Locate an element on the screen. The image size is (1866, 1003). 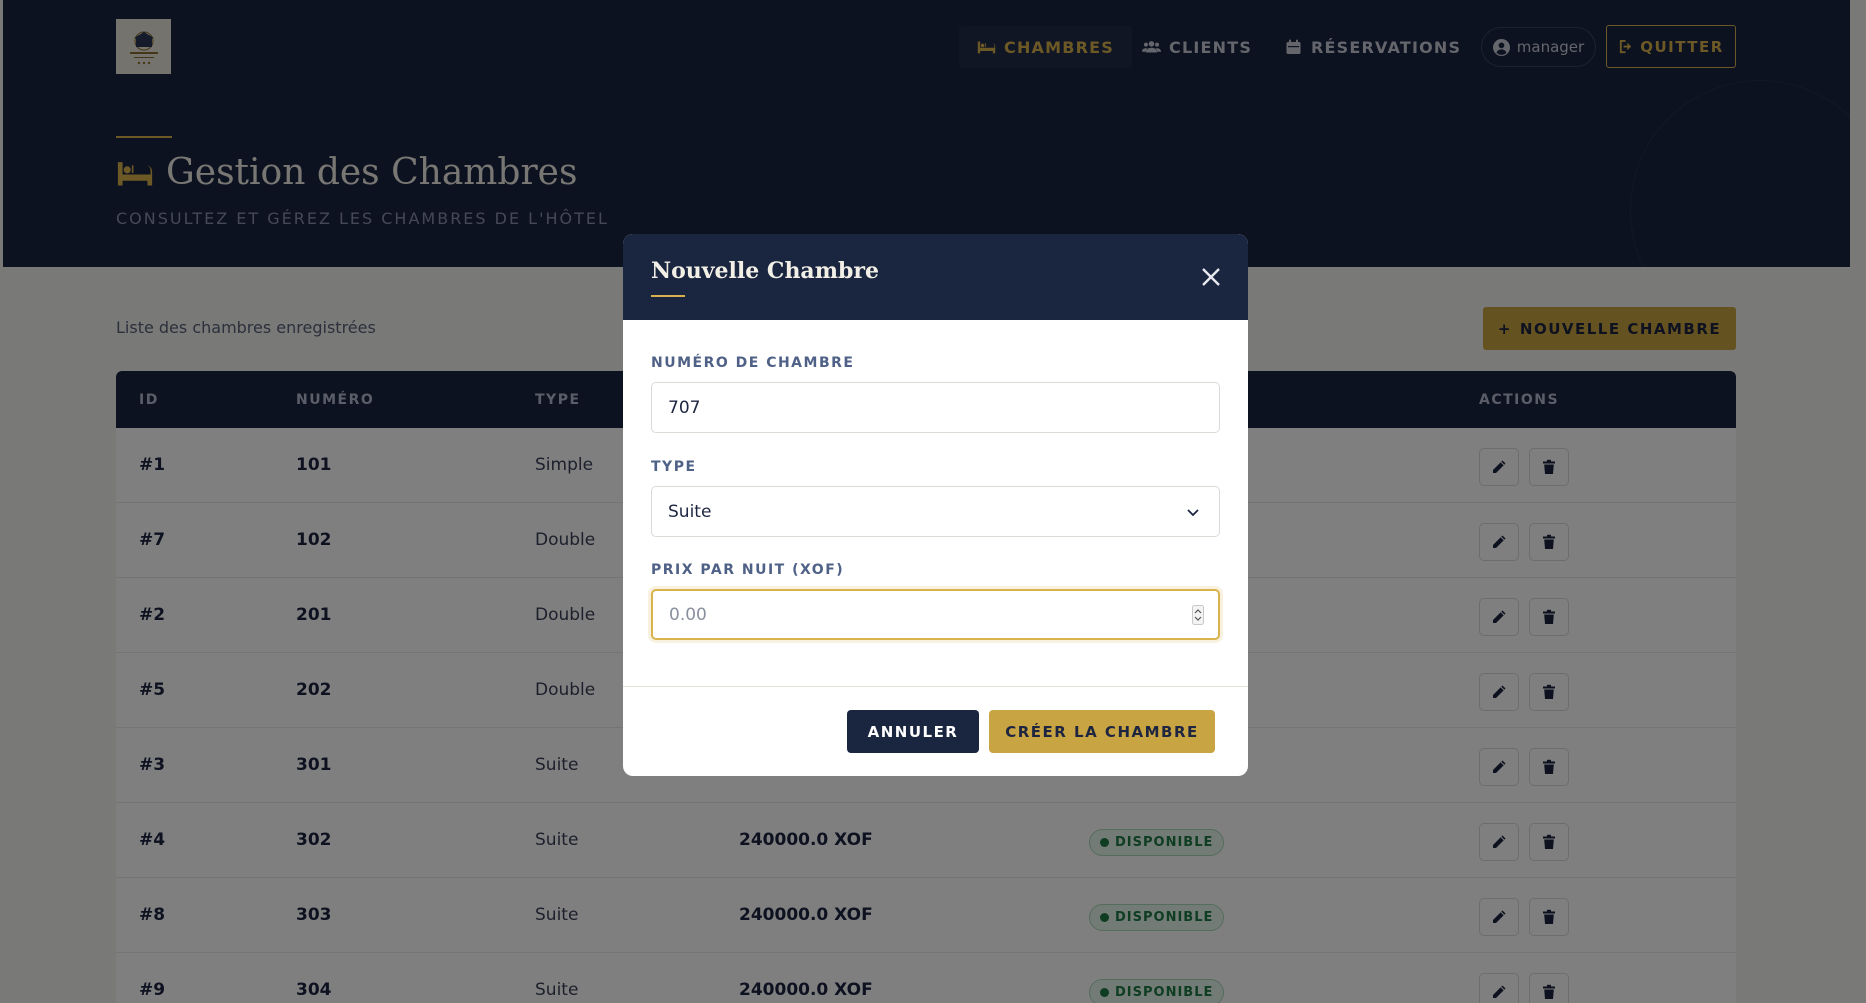
price-input is located at coordinates (935, 614).